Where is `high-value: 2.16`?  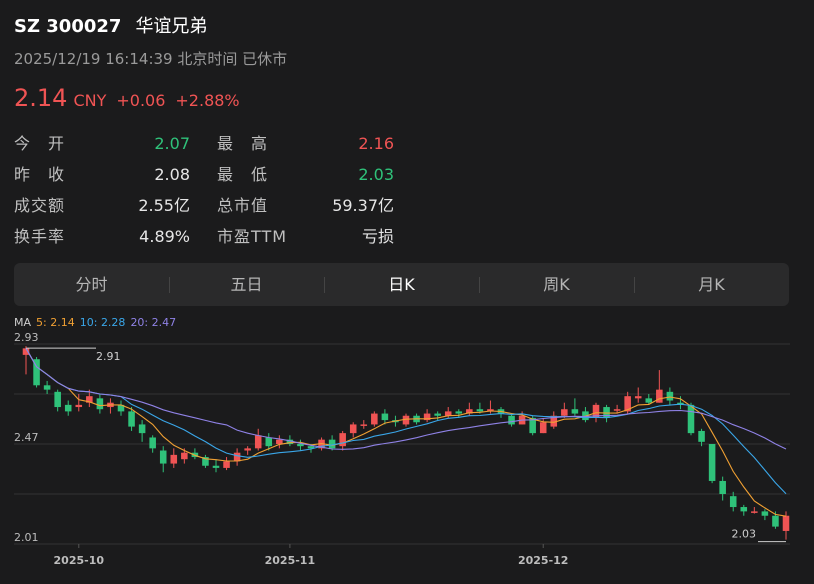 high-value: 2.16 is located at coordinates (376, 143).